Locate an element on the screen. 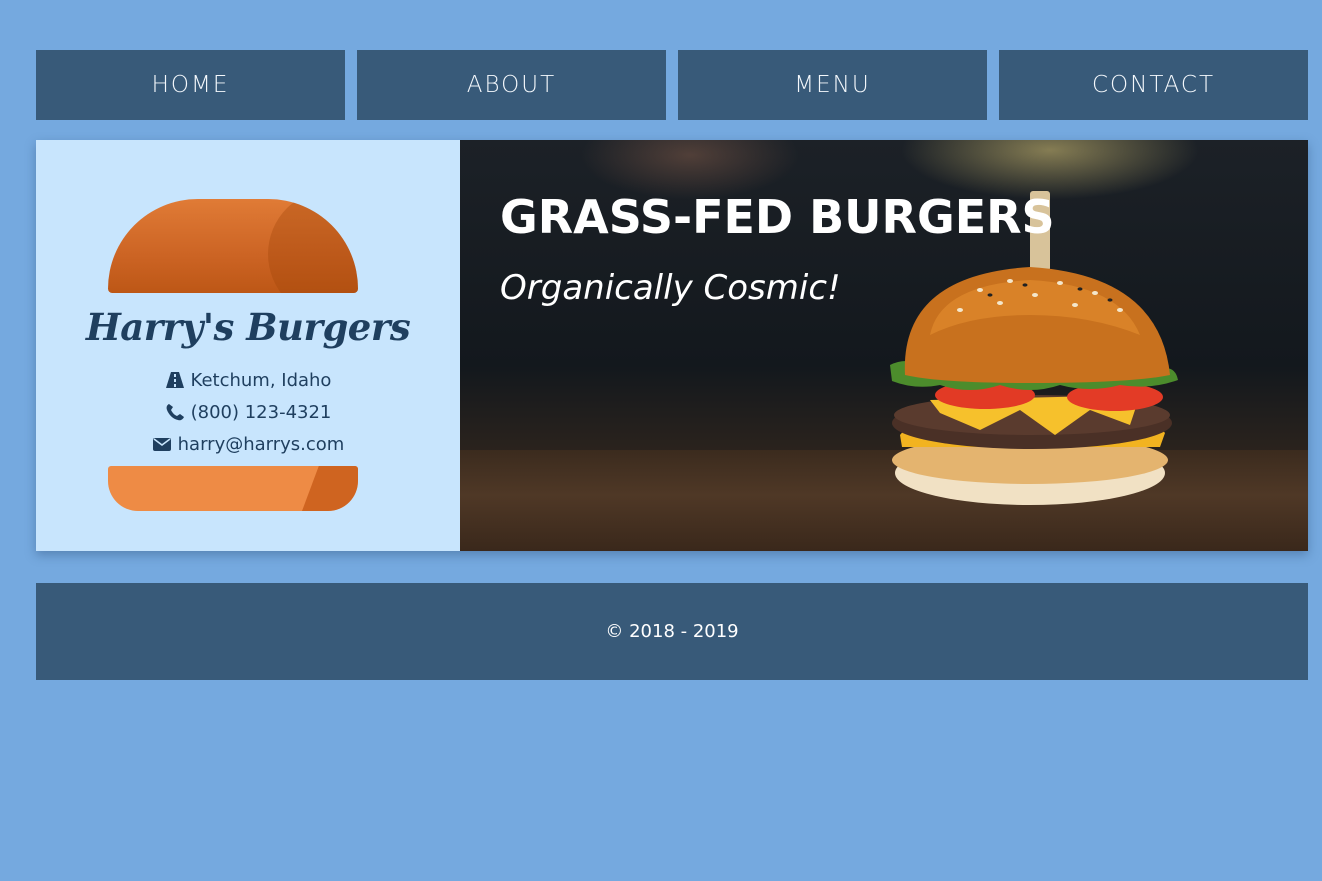  brand-name: Harry's Burgers is located at coordinates (248, 327).